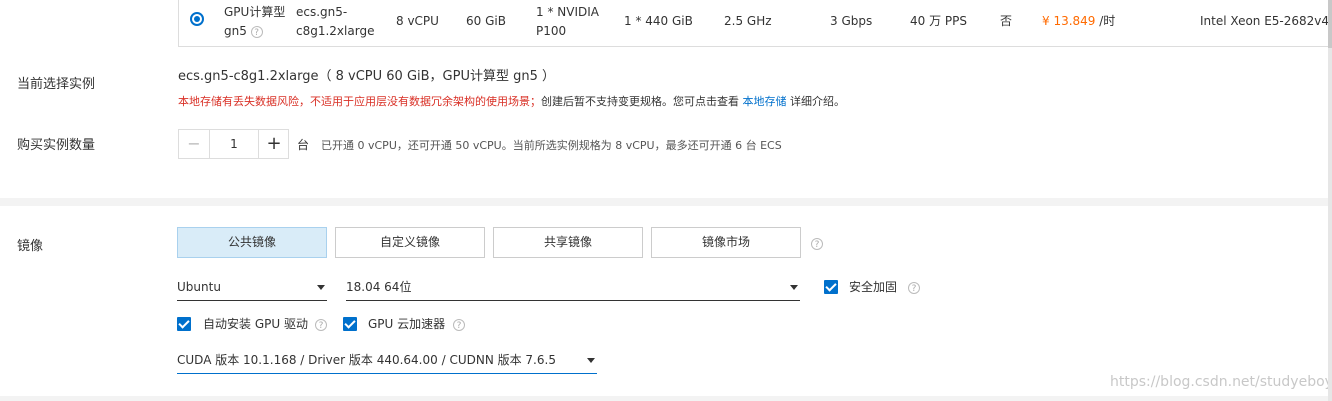  What do you see at coordinates (1221, 382) in the screenshot?
I see `watermark: https://blog.csdn.net/studyeboy` at bounding box center [1221, 382].